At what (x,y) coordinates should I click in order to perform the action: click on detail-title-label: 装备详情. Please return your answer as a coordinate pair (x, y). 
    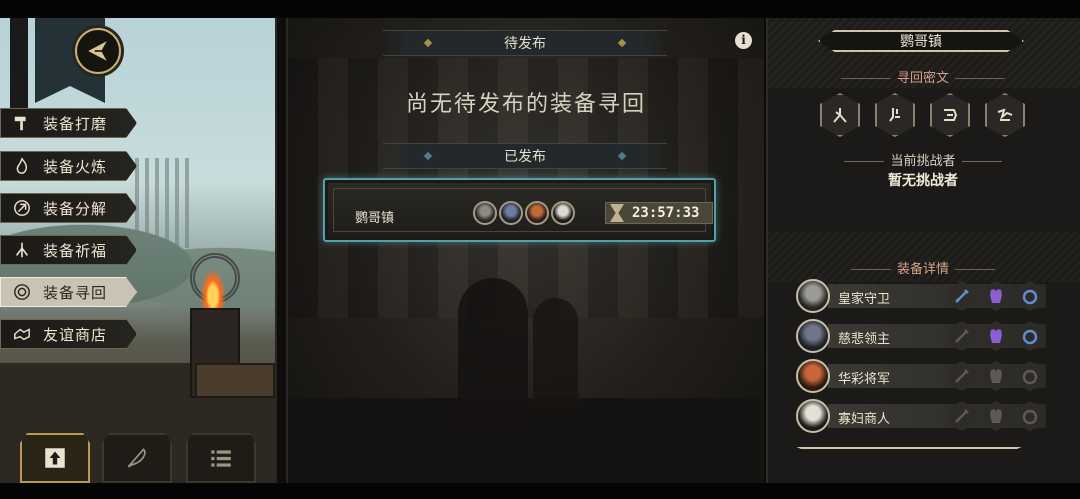
    Looking at the image, I should click on (922, 269).